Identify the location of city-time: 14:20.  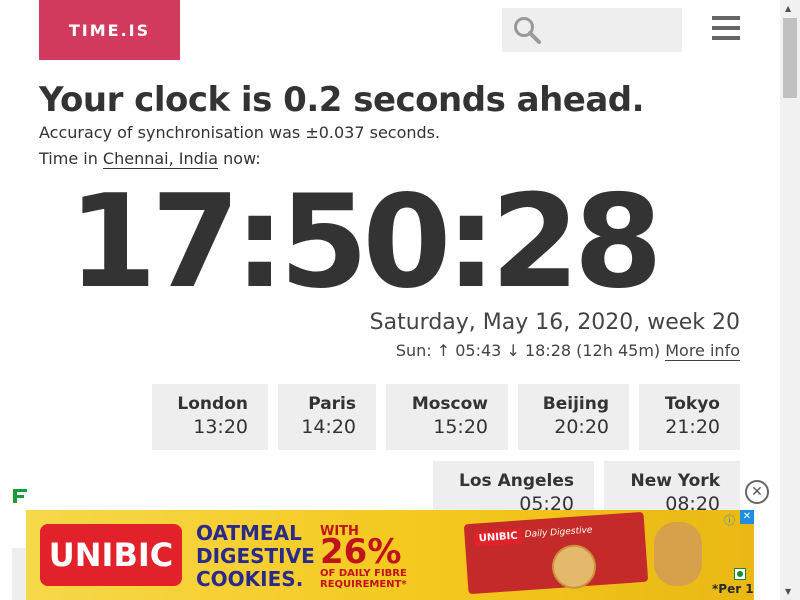
(328, 427).